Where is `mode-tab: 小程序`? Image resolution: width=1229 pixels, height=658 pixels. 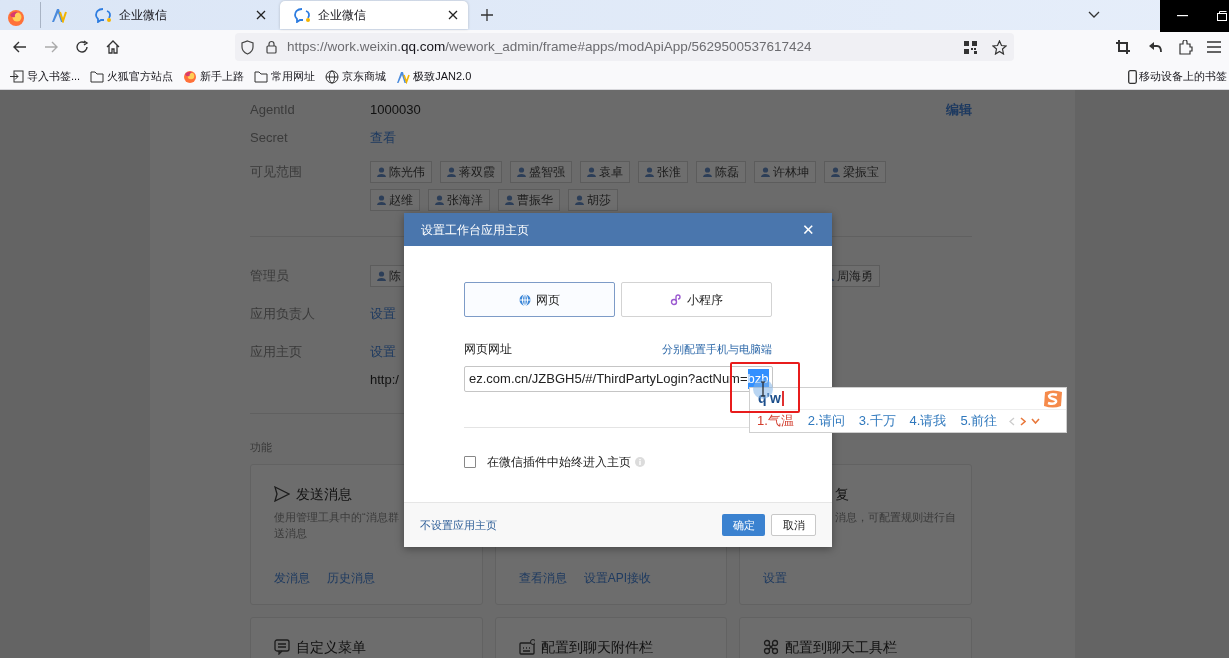
mode-tab: 小程序 is located at coordinates (696, 299).